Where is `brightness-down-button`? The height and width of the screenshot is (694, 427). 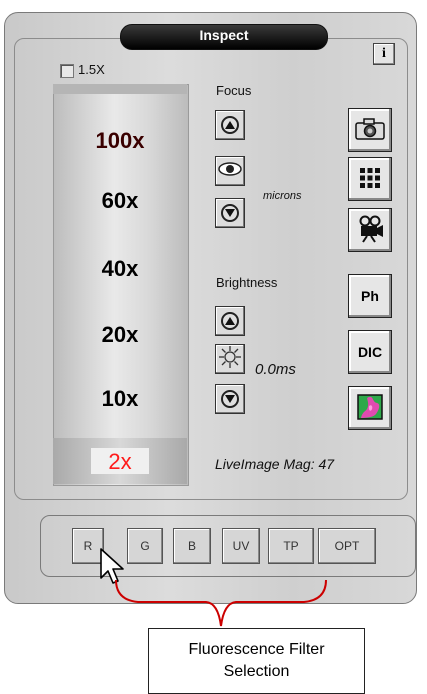 brightness-down-button is located at coordinates (230, 399).